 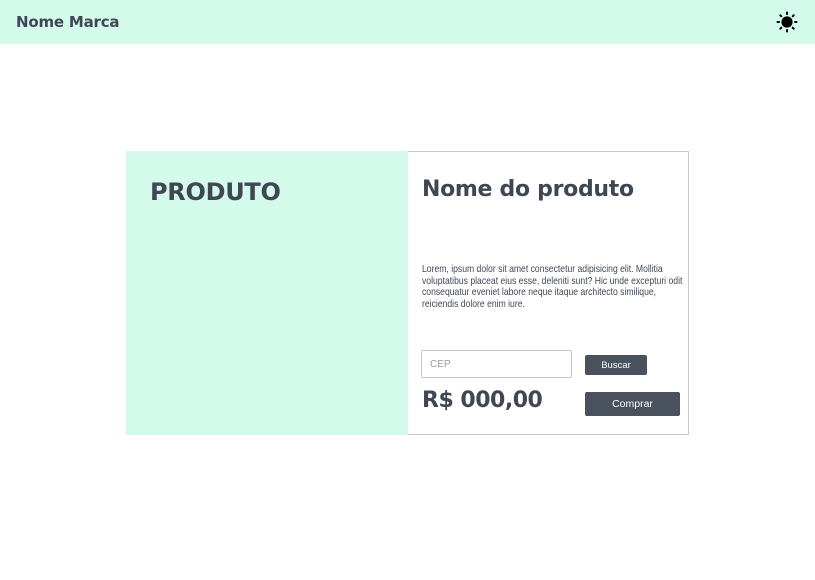 What do you see at coordinates (407, 22) in the screenshot?
I see `top-navbar: Nome Marca` at bounding box center [407, 22].